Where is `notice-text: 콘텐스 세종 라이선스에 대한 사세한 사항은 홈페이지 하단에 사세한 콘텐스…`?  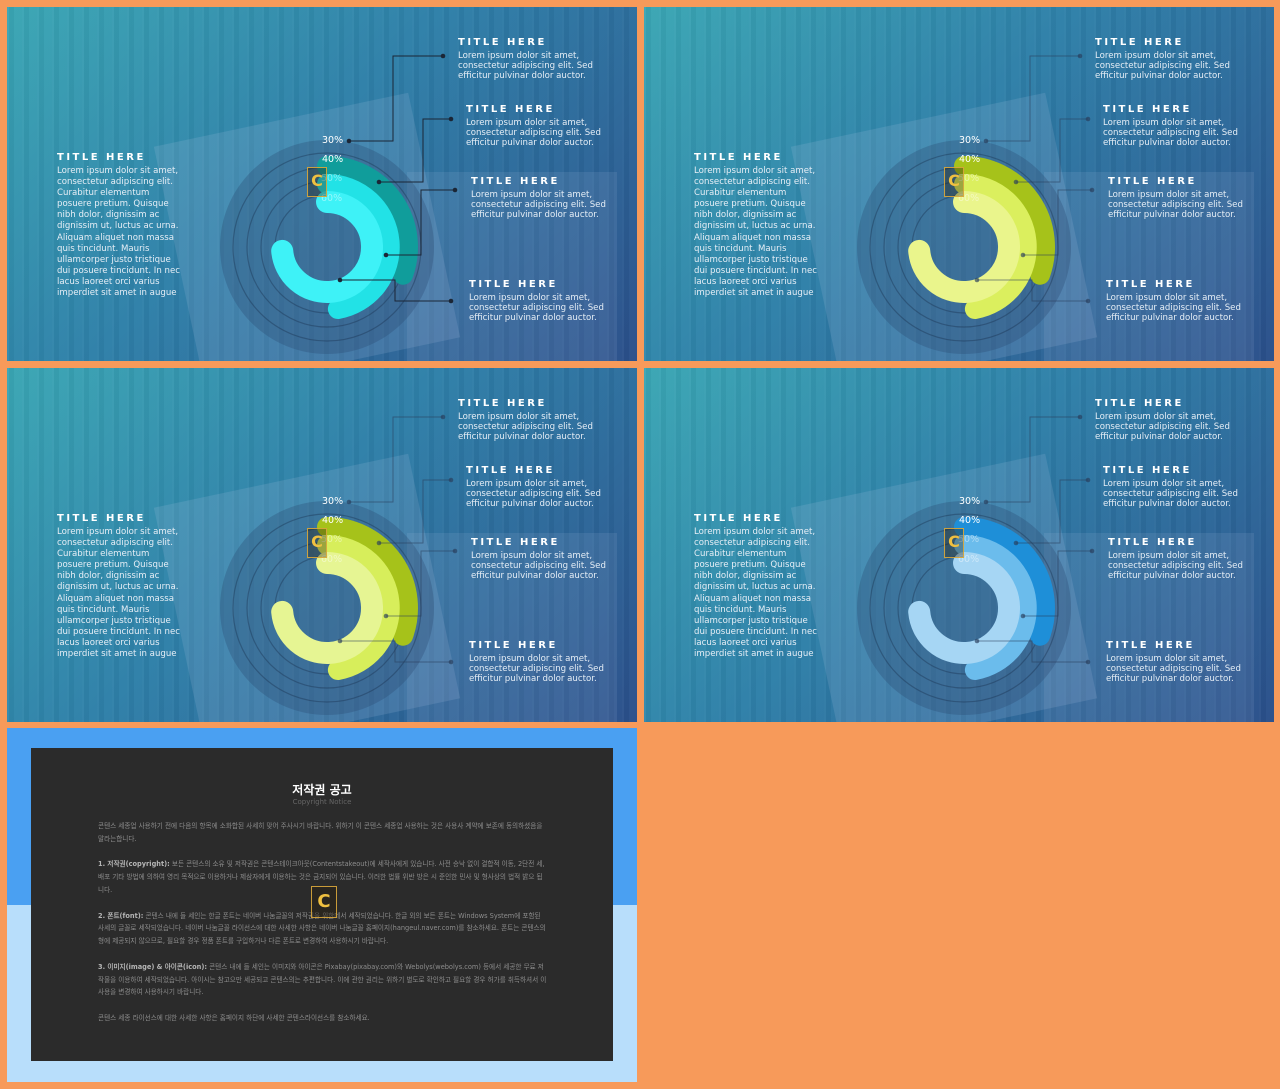 notice-text: 콘텐스 세종 라이선스에 대한 사세한 사항은 홈페이지 하단에 사세한 콘텐스… is located at coordinates (234, 1017).